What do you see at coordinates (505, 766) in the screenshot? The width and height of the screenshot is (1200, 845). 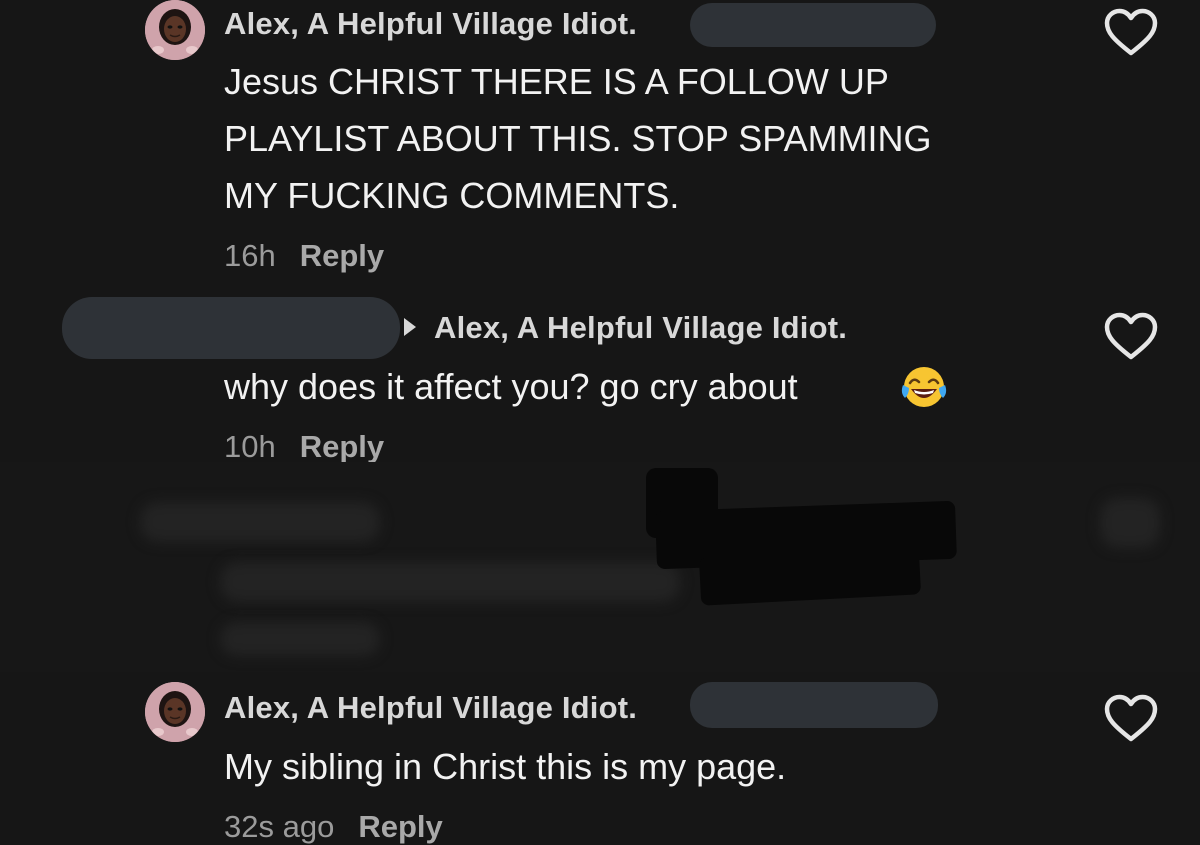 I see `comment-text: My sibling in Christ this is my page.` at bounding box center [505, 766].